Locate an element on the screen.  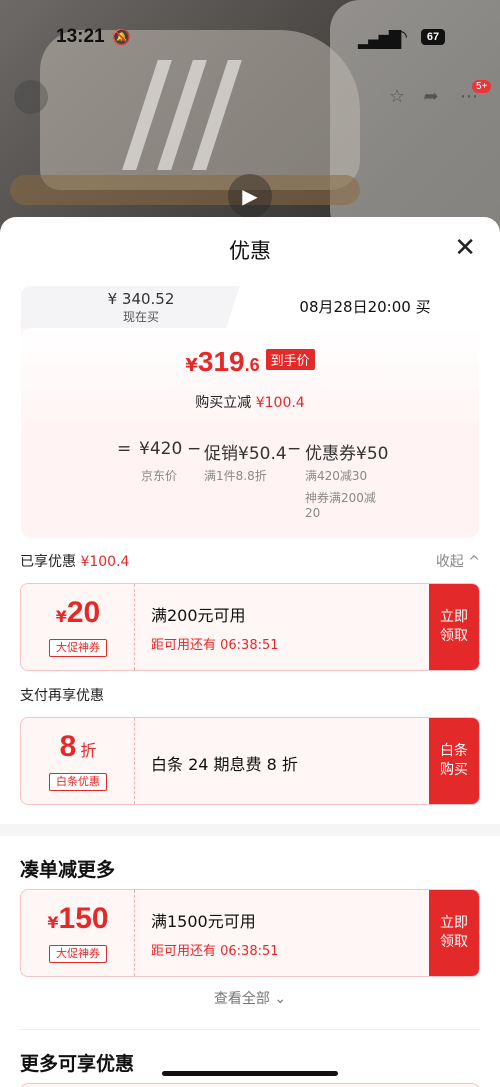
coupon-title: 满1500元可用 is located at coordinates (203, 921).